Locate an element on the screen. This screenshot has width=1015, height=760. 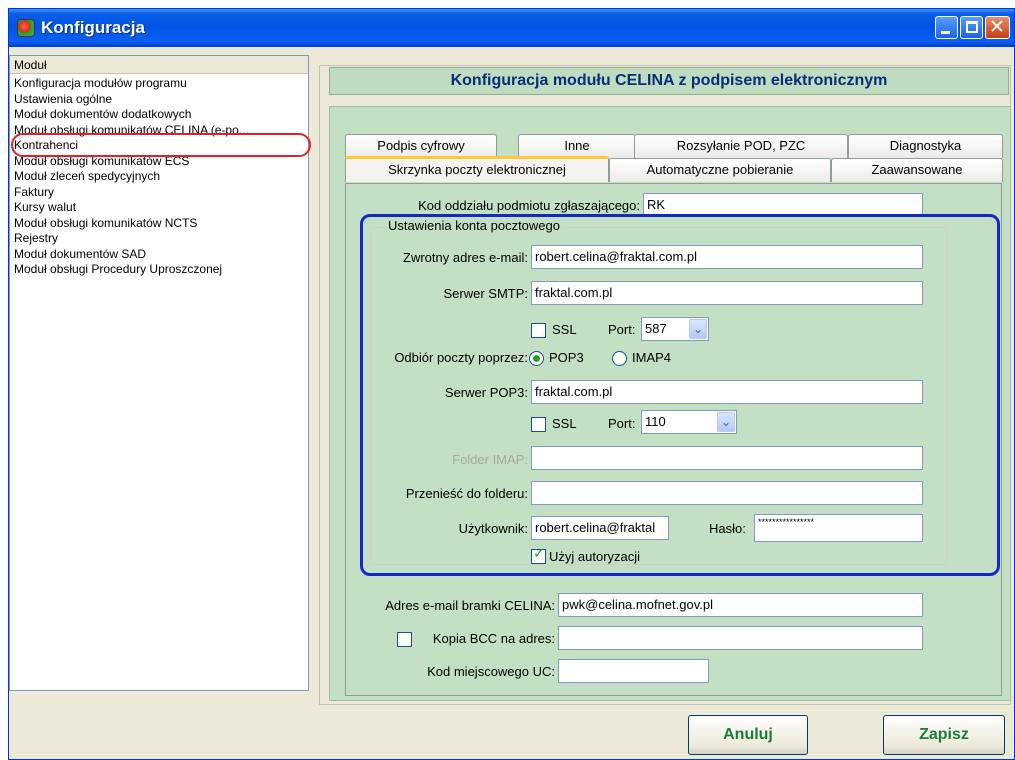
uzytkownik-label: Użytkownik: is located at coordinates (493, 528).